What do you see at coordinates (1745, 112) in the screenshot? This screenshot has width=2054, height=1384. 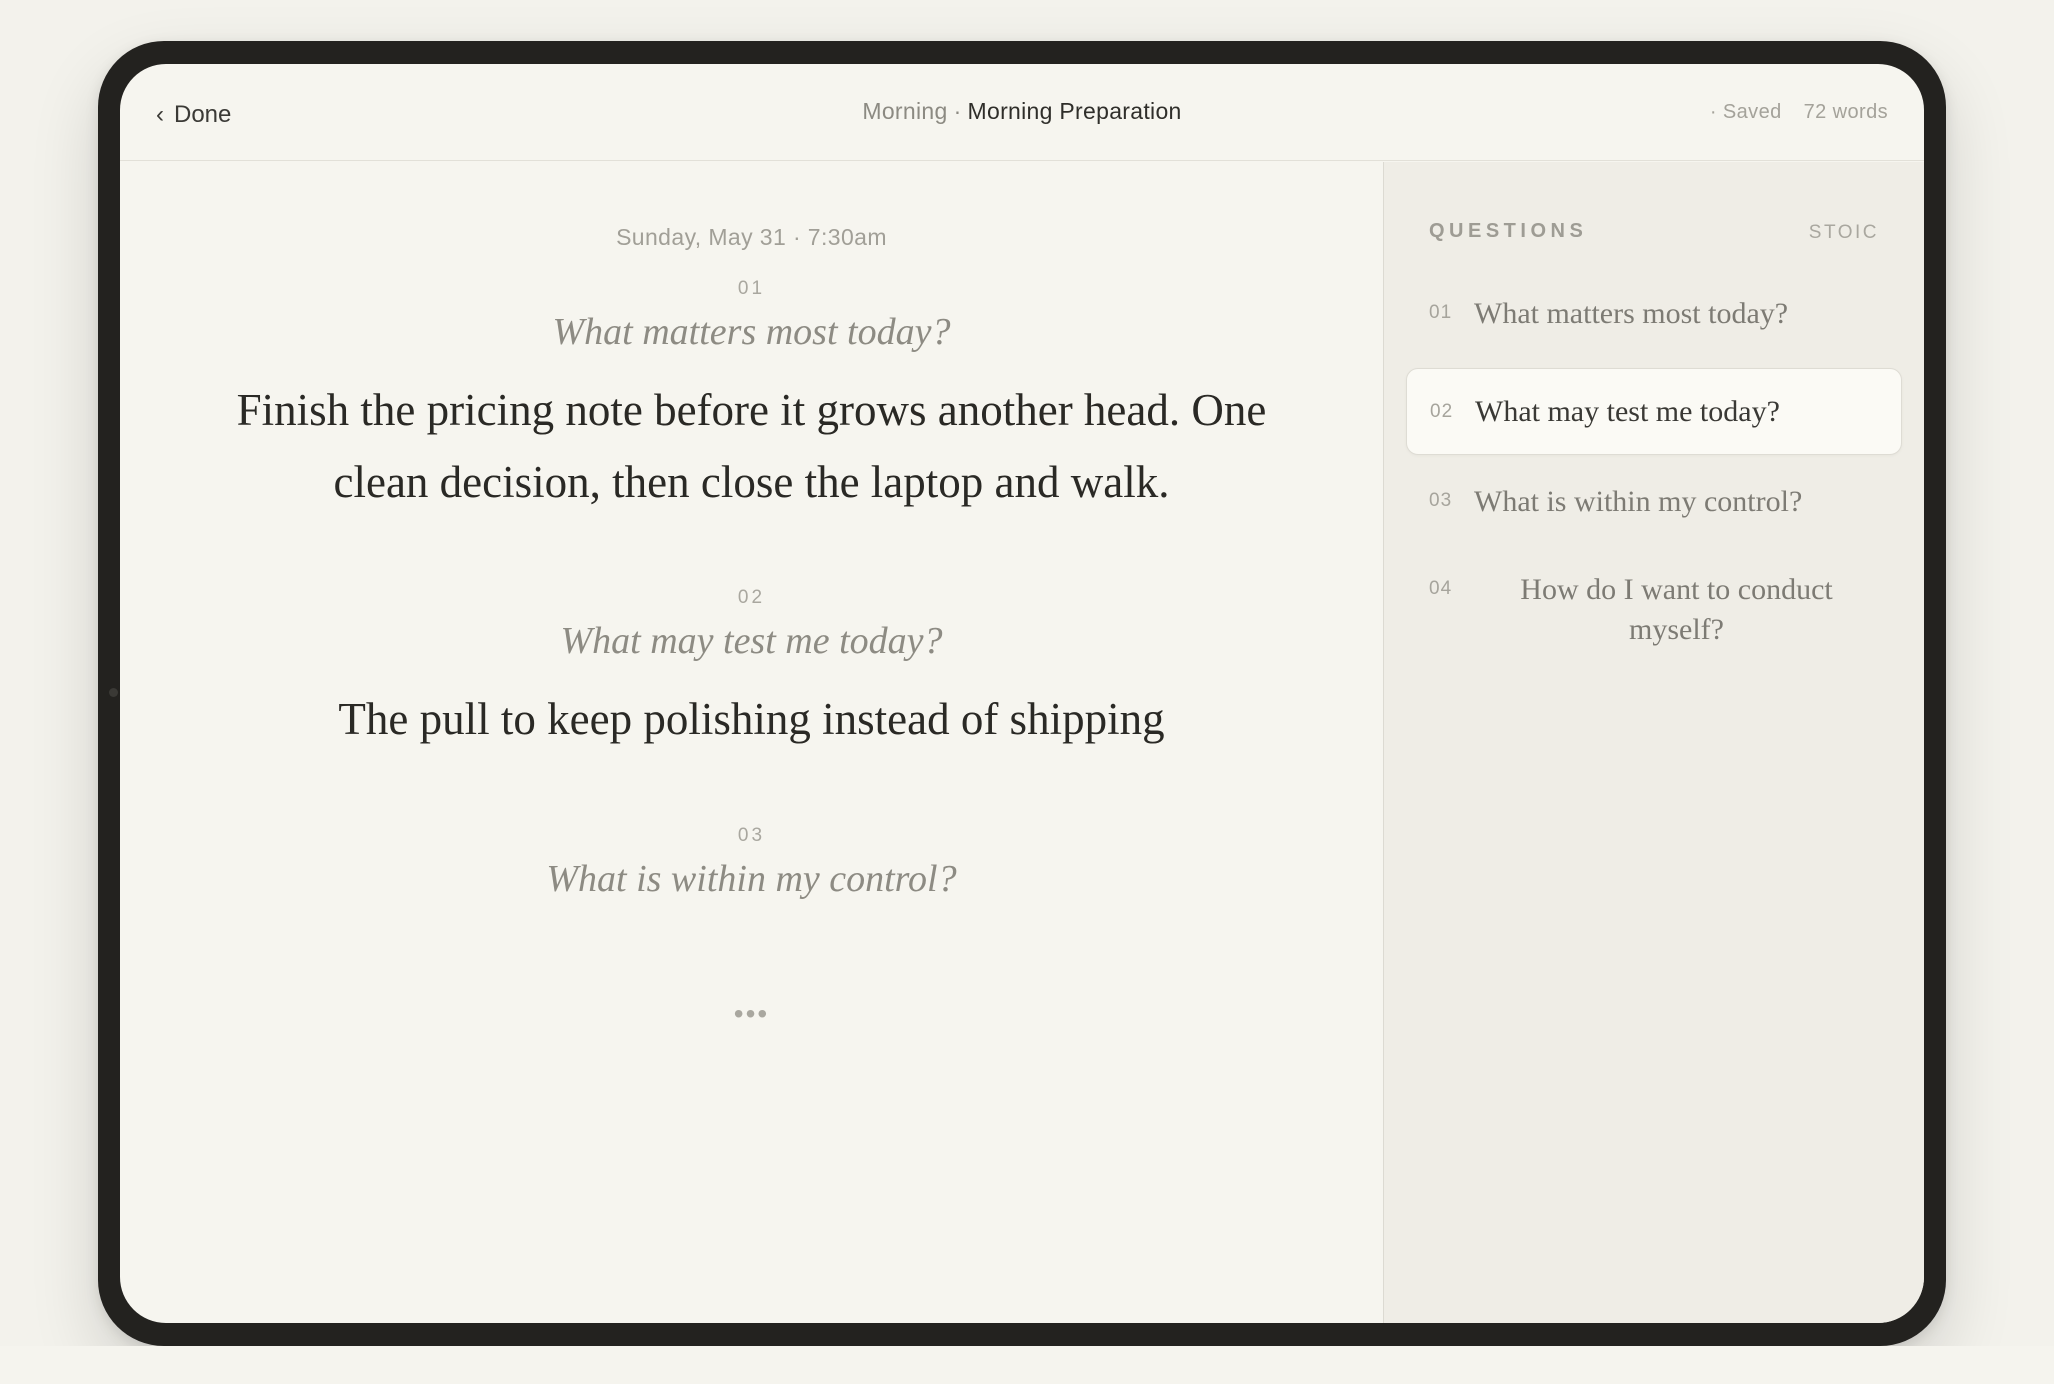 I see `save-status: · Saved` at bounding box center [1745, 112].